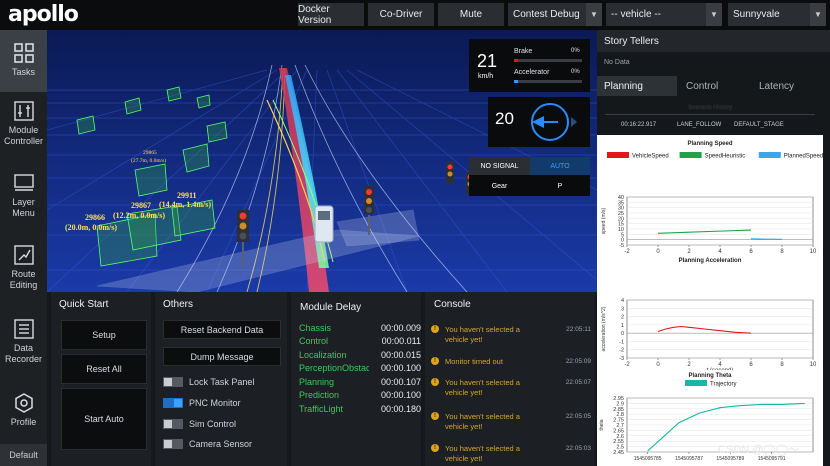 The height and width of the screenshot is (466, 830). What do you see at coordinates (718, 86) in the screenshot?
I see `tab-control: Control` at bounding box center [718, 86].